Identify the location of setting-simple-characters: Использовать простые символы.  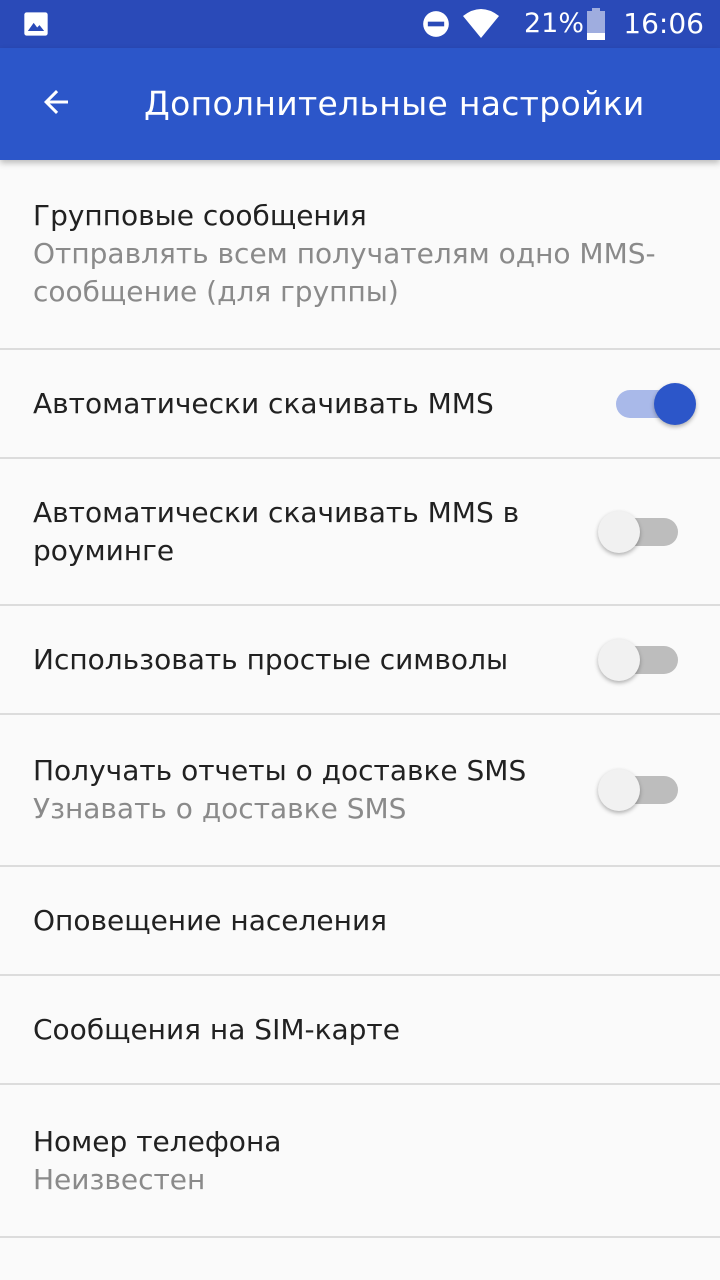
(360, 660).